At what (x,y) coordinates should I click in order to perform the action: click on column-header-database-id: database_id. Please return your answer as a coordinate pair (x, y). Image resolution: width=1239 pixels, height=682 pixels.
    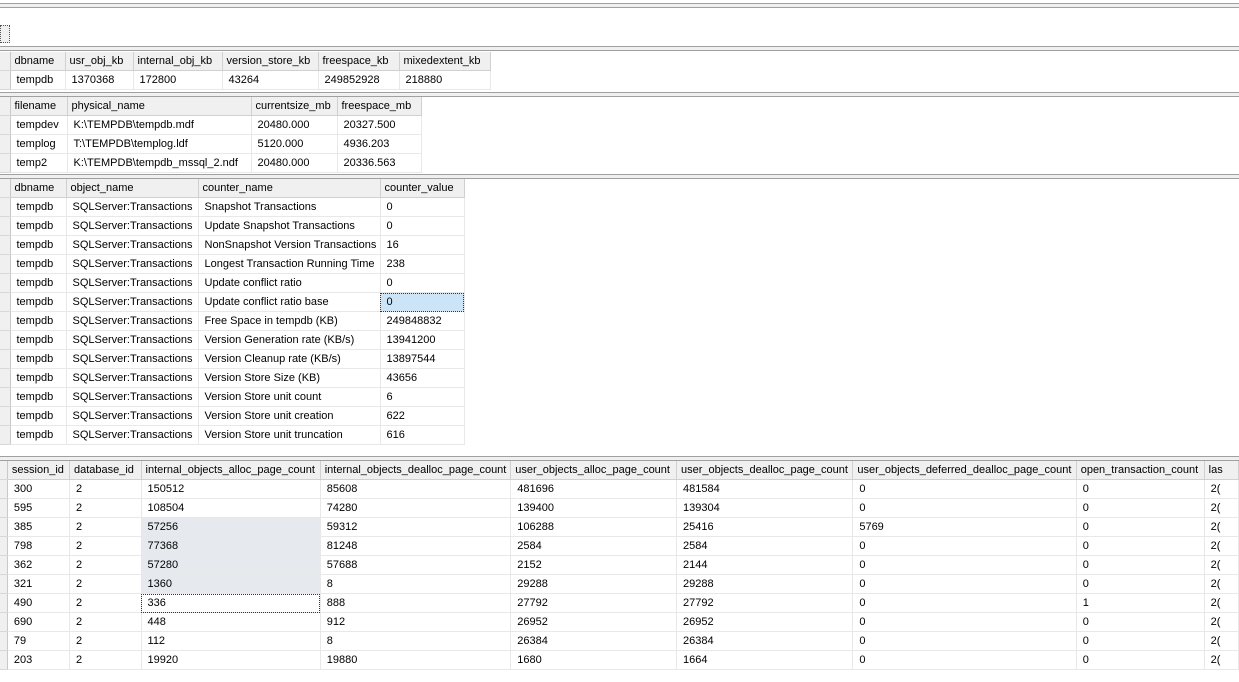
    Looking at the image, I should click on (105, 470).